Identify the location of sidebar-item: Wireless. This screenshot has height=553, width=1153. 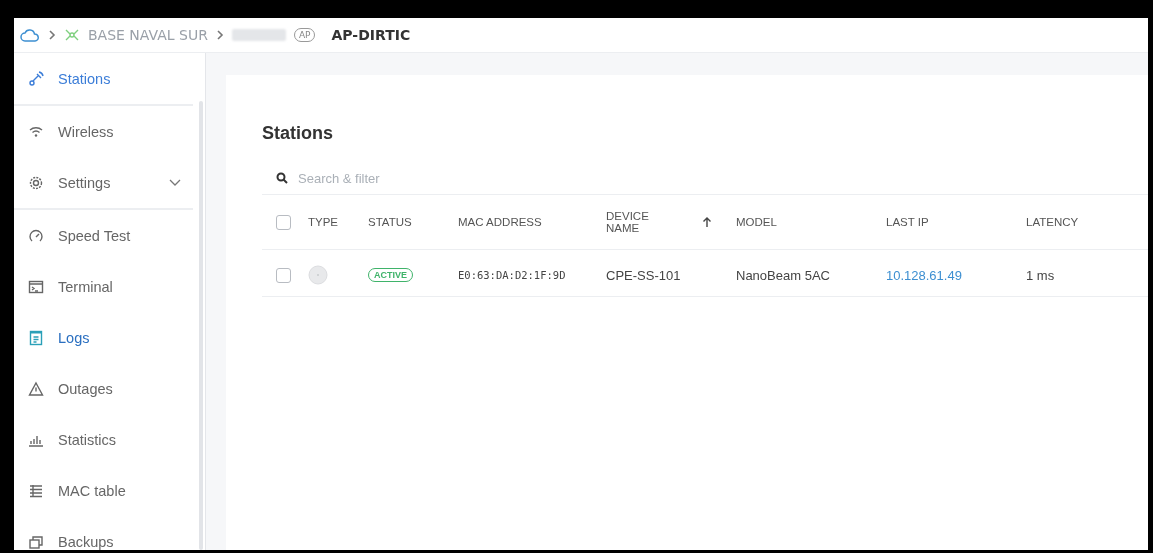
(103, 131).